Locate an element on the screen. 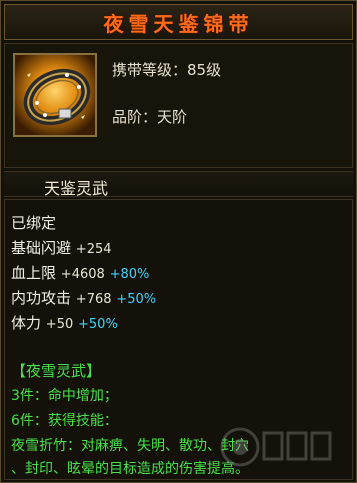 This screenshot has height=483, width=357. stat-label: 内功攻击 is located at coordinates (41, 298).